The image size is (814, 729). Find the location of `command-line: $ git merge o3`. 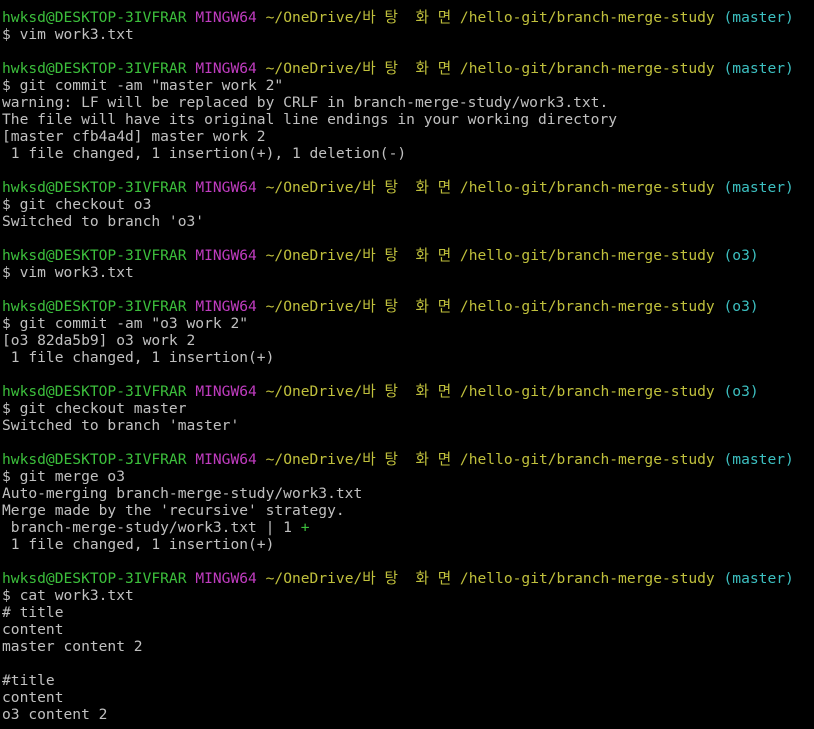

command-line: $ git merge o3 is located at coordinates (64, 476).